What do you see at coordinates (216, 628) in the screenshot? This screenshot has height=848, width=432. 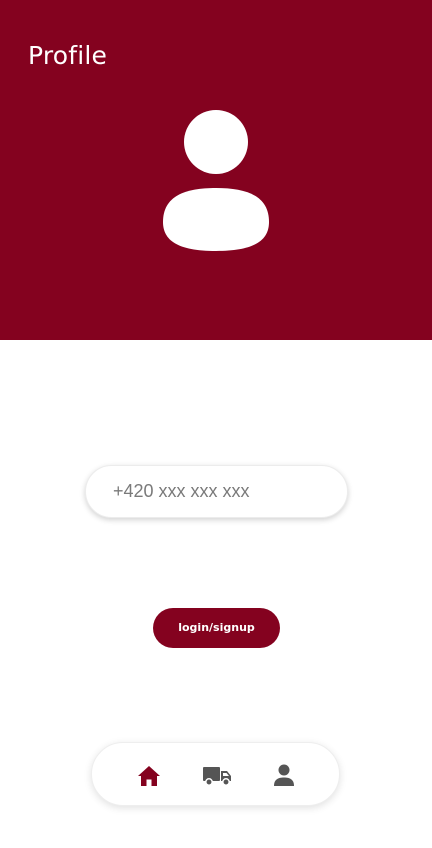 I see `login-signup-button: login/signup` at bounding box center [216, 628].